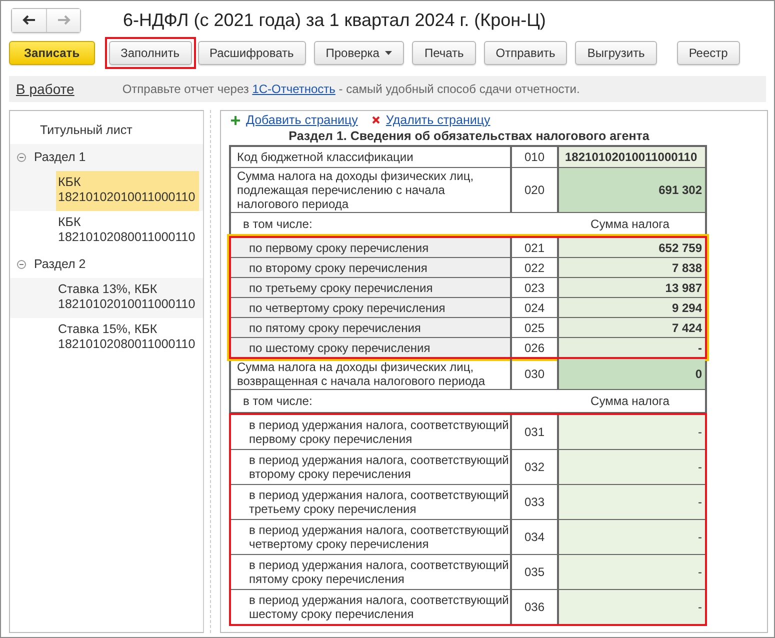 The width and height of the screenshot is (775, 638). I want to click on table-cell: Сумма налога на доходы физических лиц, возвращенная с начала налогового периода, so click(371, 374).